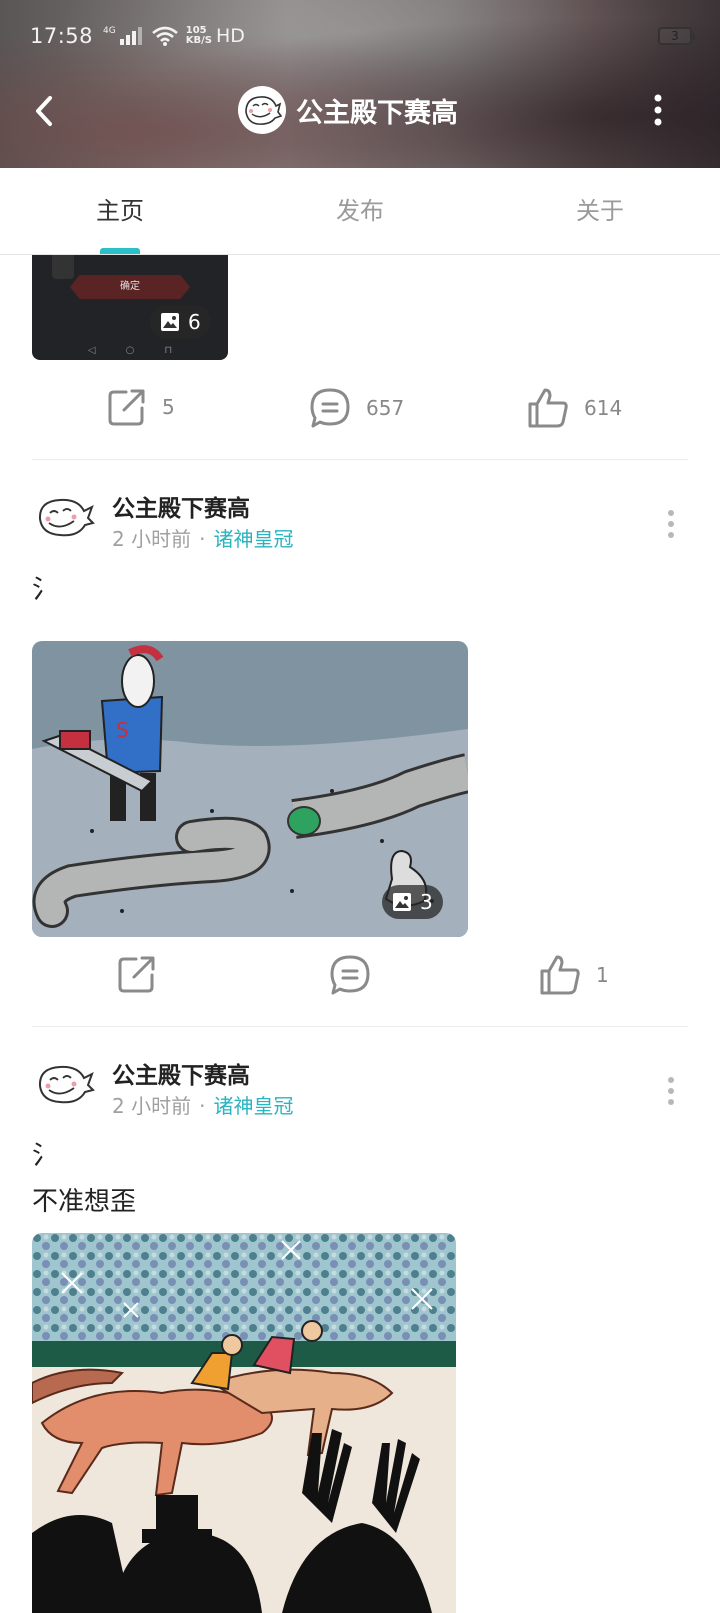 The image size is (720, 1613). Describe the element at coordinates (45, 111) in the screenshot. I see `back-arrow-icon` at that location.